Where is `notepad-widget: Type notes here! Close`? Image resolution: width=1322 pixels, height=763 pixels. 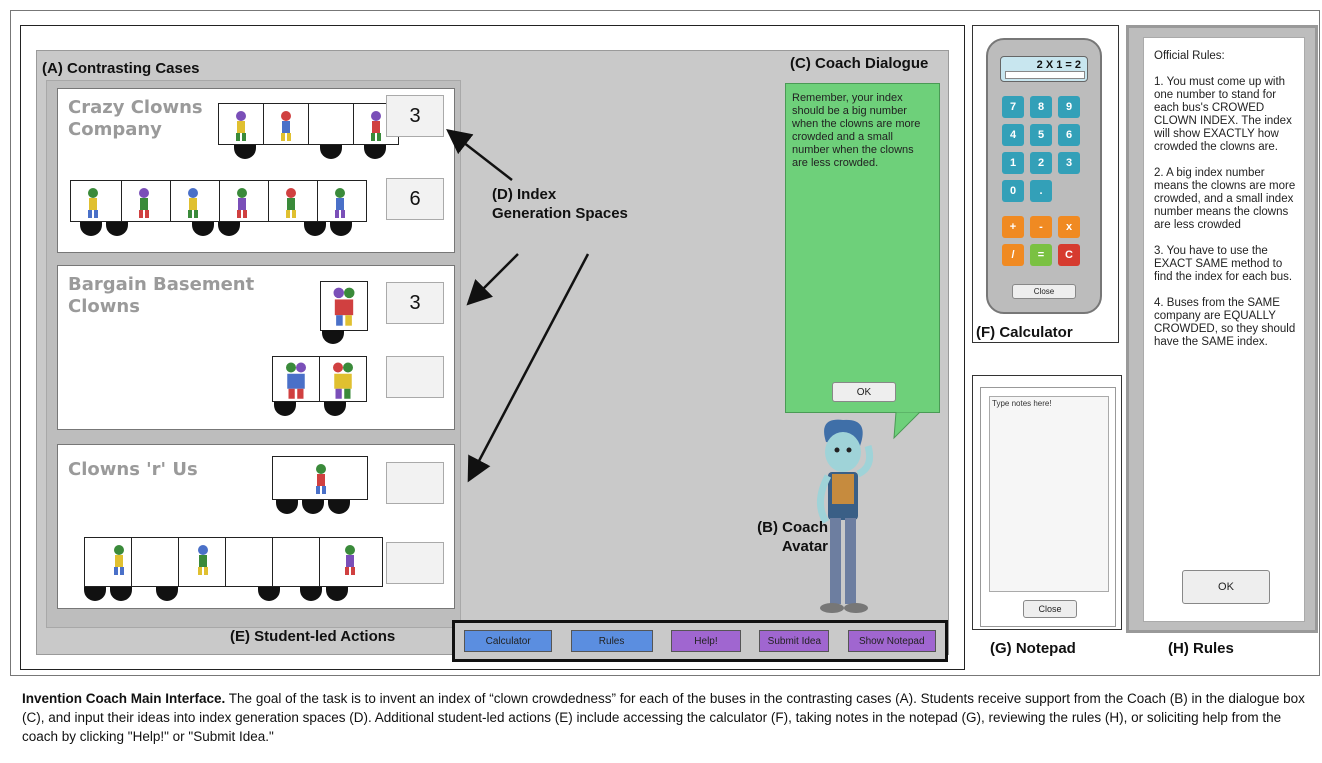 notepad-widget: Type notes here! Close is located at coordinates (1048, 507).